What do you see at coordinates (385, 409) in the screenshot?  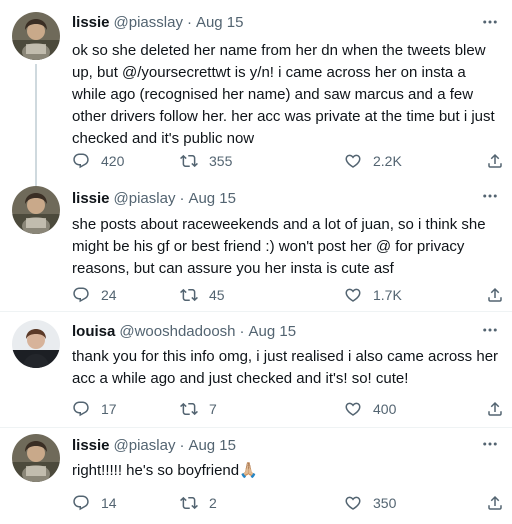 I see `like-count: 400` at bounding box center [385, 409].